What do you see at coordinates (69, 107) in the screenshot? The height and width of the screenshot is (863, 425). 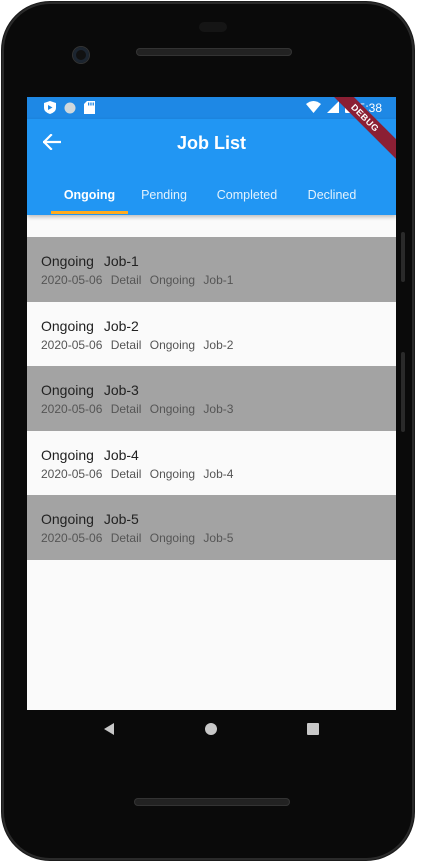 I see `circle-icon` at bounding box center [69, 107].